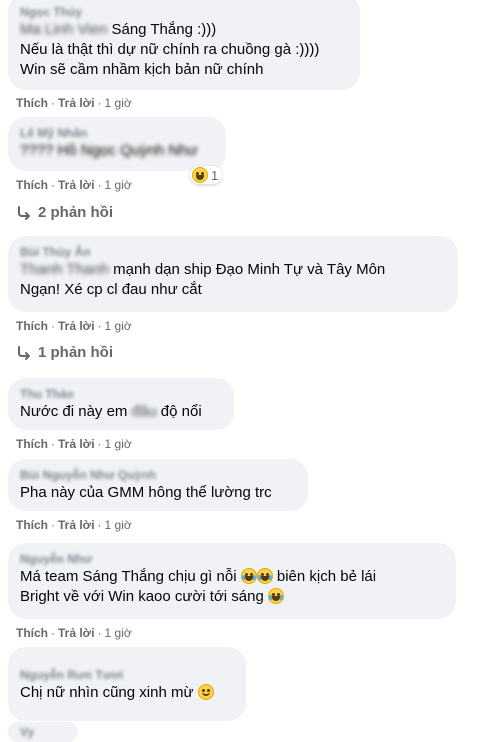  I want to click on comment-bubble: Vy, so click(43, 732).